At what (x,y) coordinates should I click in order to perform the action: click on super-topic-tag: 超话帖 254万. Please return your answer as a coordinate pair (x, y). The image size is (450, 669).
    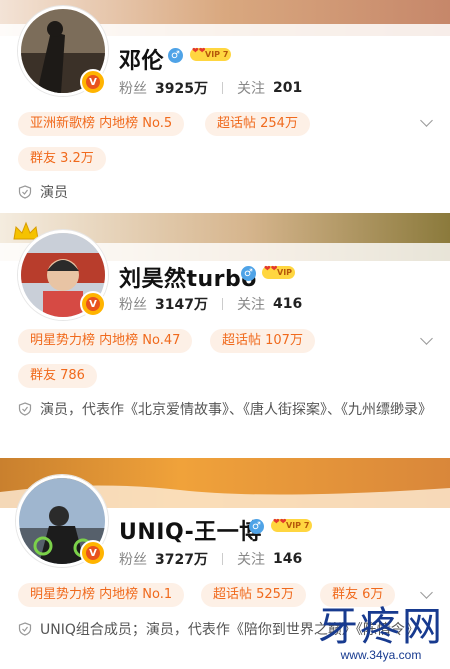
    Looking at the image, I should click on (257, 124).